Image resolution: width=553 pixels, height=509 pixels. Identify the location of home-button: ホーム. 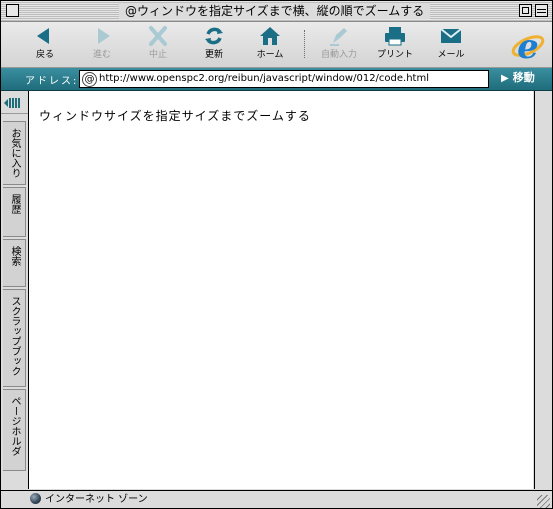
(270, 45).